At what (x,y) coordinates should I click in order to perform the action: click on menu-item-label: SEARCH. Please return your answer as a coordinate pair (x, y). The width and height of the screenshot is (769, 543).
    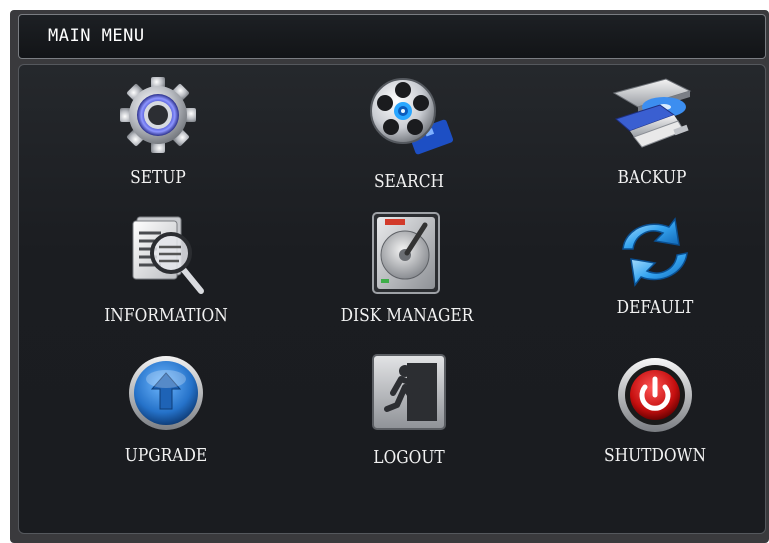
    Looking at the image, I should click on (409, 181).